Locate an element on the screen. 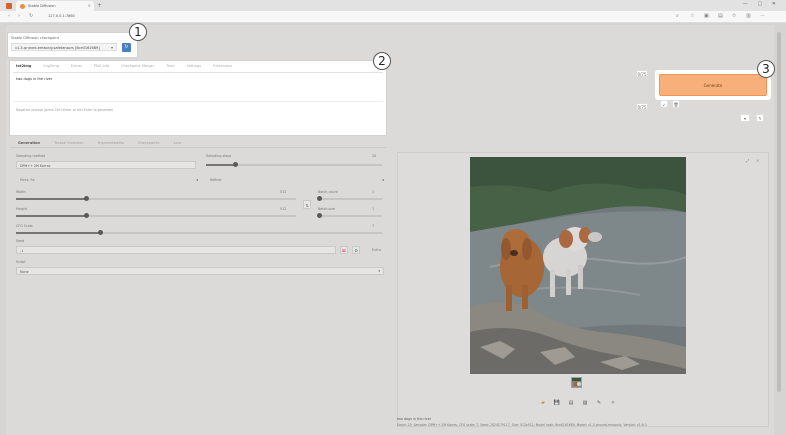 The width and height of the screenshot is (786, 435). seed-value: -1 is located at coordinates (22, 250).